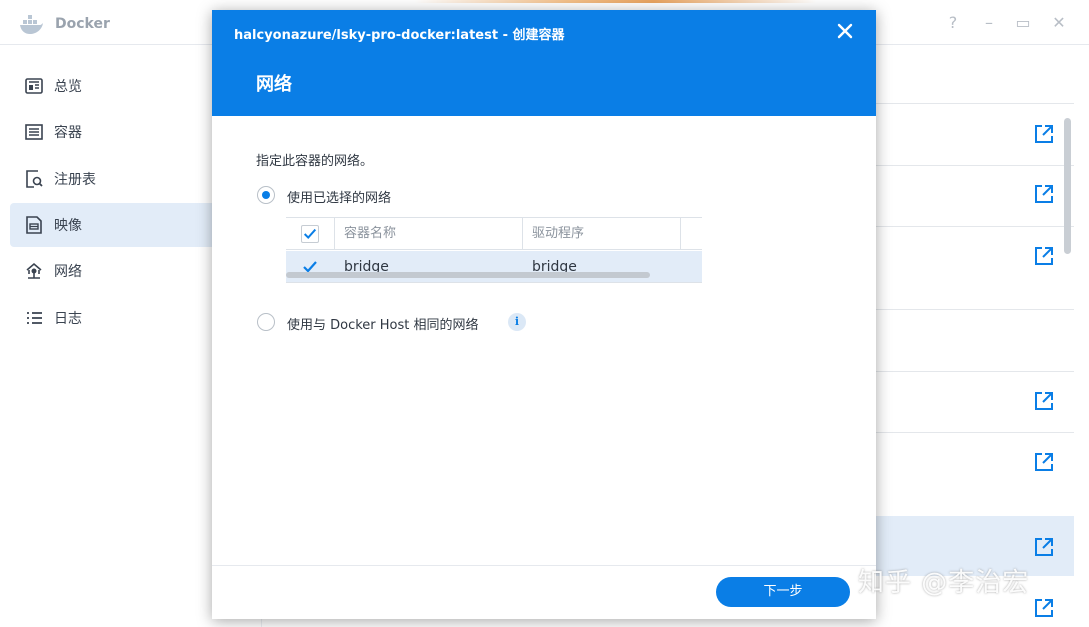 The image size is (1089, 627). What do you see at coordinates (554, 267) in the screenshot?
I see `cell-network-driver: bridge` at bounding box center [554, 267].